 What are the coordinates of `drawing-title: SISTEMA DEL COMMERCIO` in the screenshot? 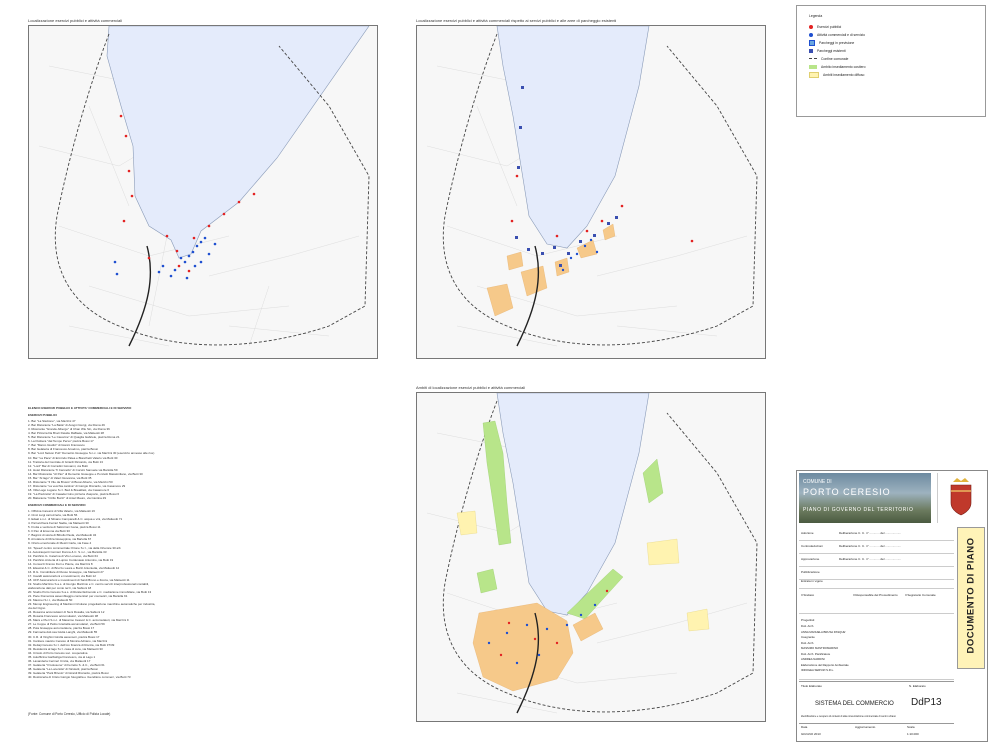 It's located at (854, 704).